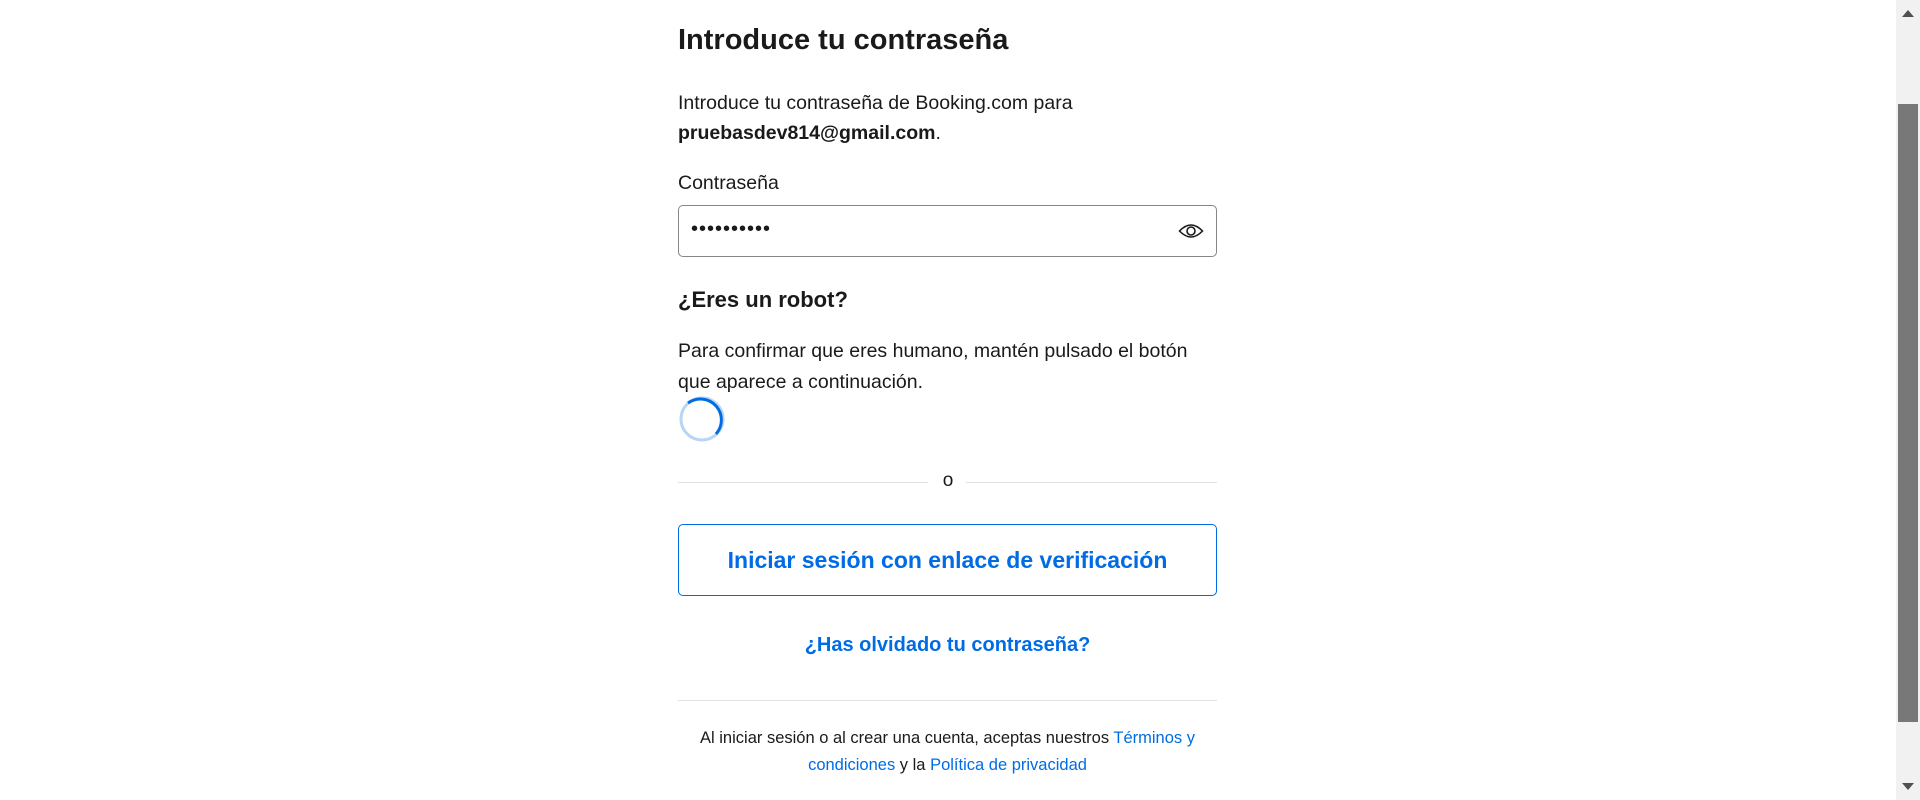 This screenshot has width=1920, height=800. Describe the element at coordinates (947, 231) in the screenshot. I see `password-input: ••••••••••` at that location.